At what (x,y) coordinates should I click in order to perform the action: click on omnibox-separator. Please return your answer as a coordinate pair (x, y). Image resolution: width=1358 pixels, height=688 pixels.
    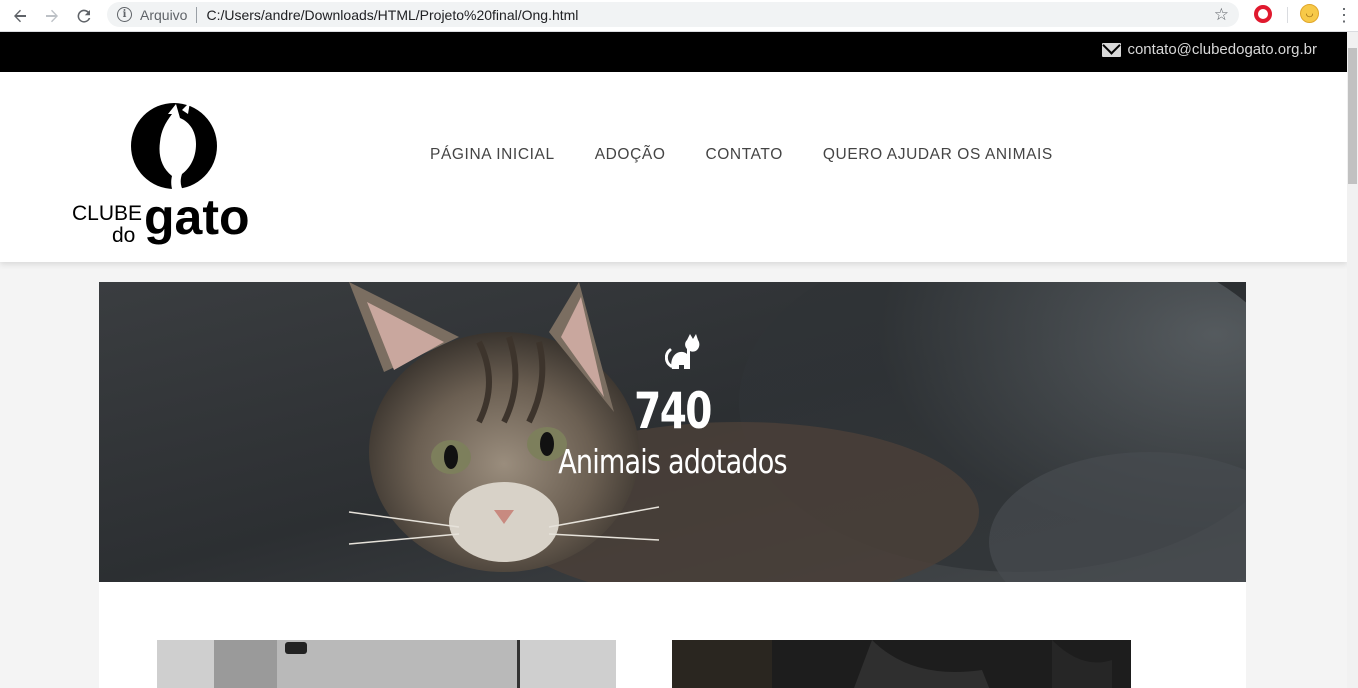
    Looking at the image, I should click on (197, 14).